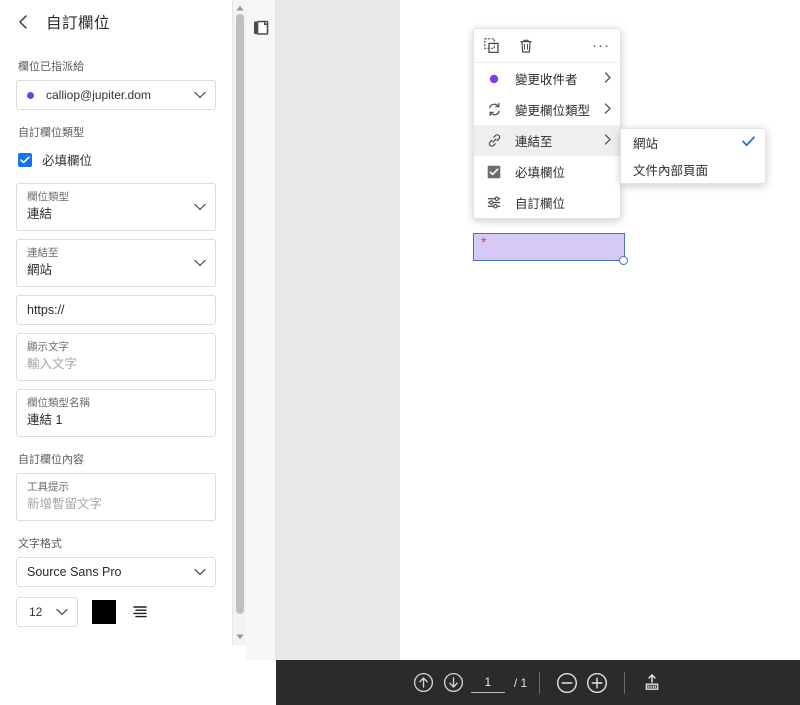 This screenshot has height=705, width=800. What do you see at coordinates (567, 683) in the screenshot?
I see `minus-circle-icon` at bounding box center [567, 683].